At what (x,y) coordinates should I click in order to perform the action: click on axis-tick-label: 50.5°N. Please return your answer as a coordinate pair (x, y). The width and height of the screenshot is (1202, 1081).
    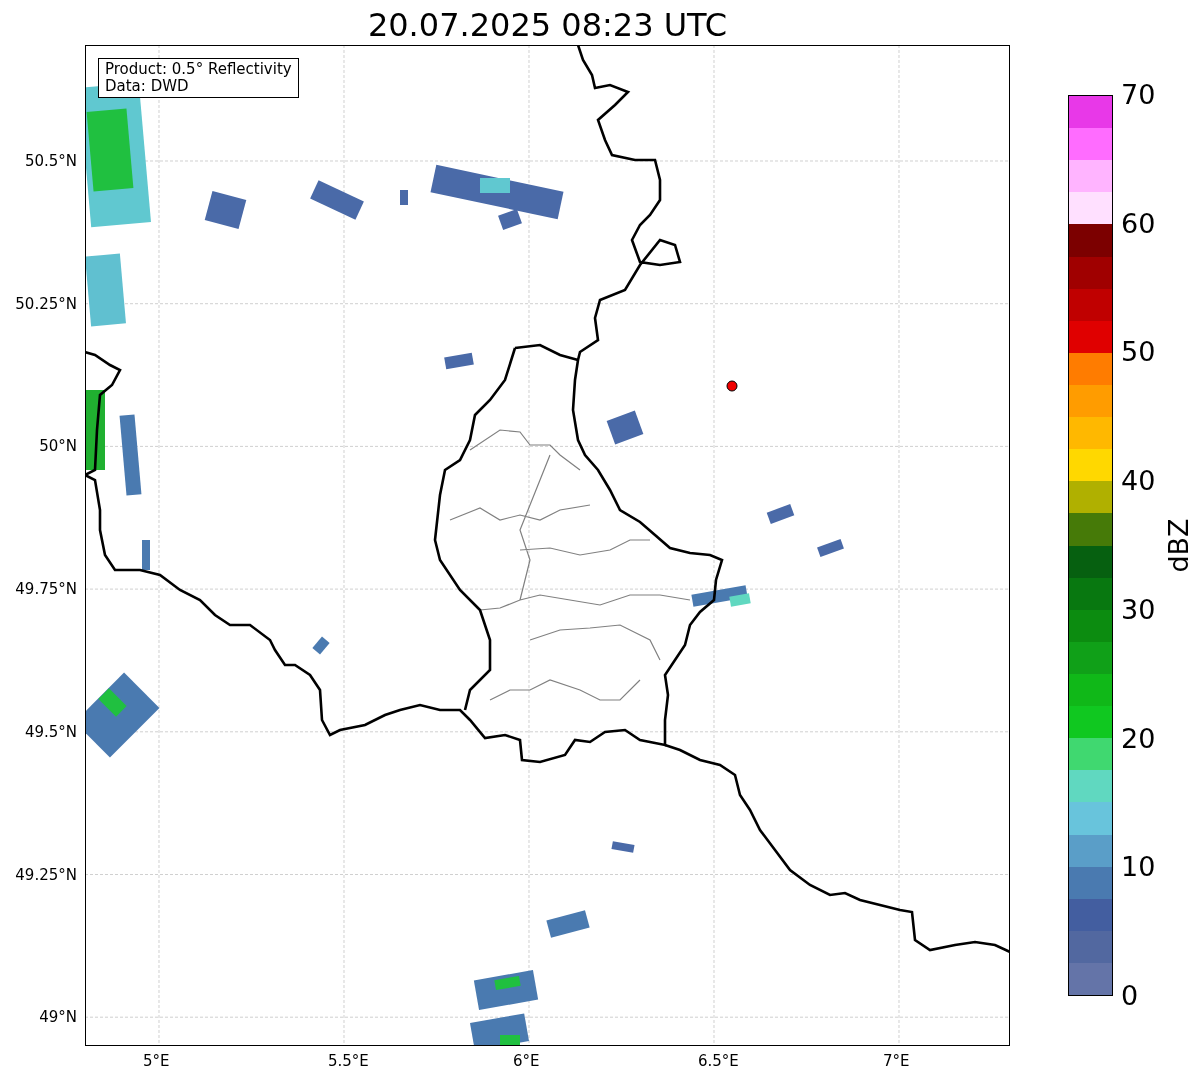
    Looking at the image, I should click on (50, 161).